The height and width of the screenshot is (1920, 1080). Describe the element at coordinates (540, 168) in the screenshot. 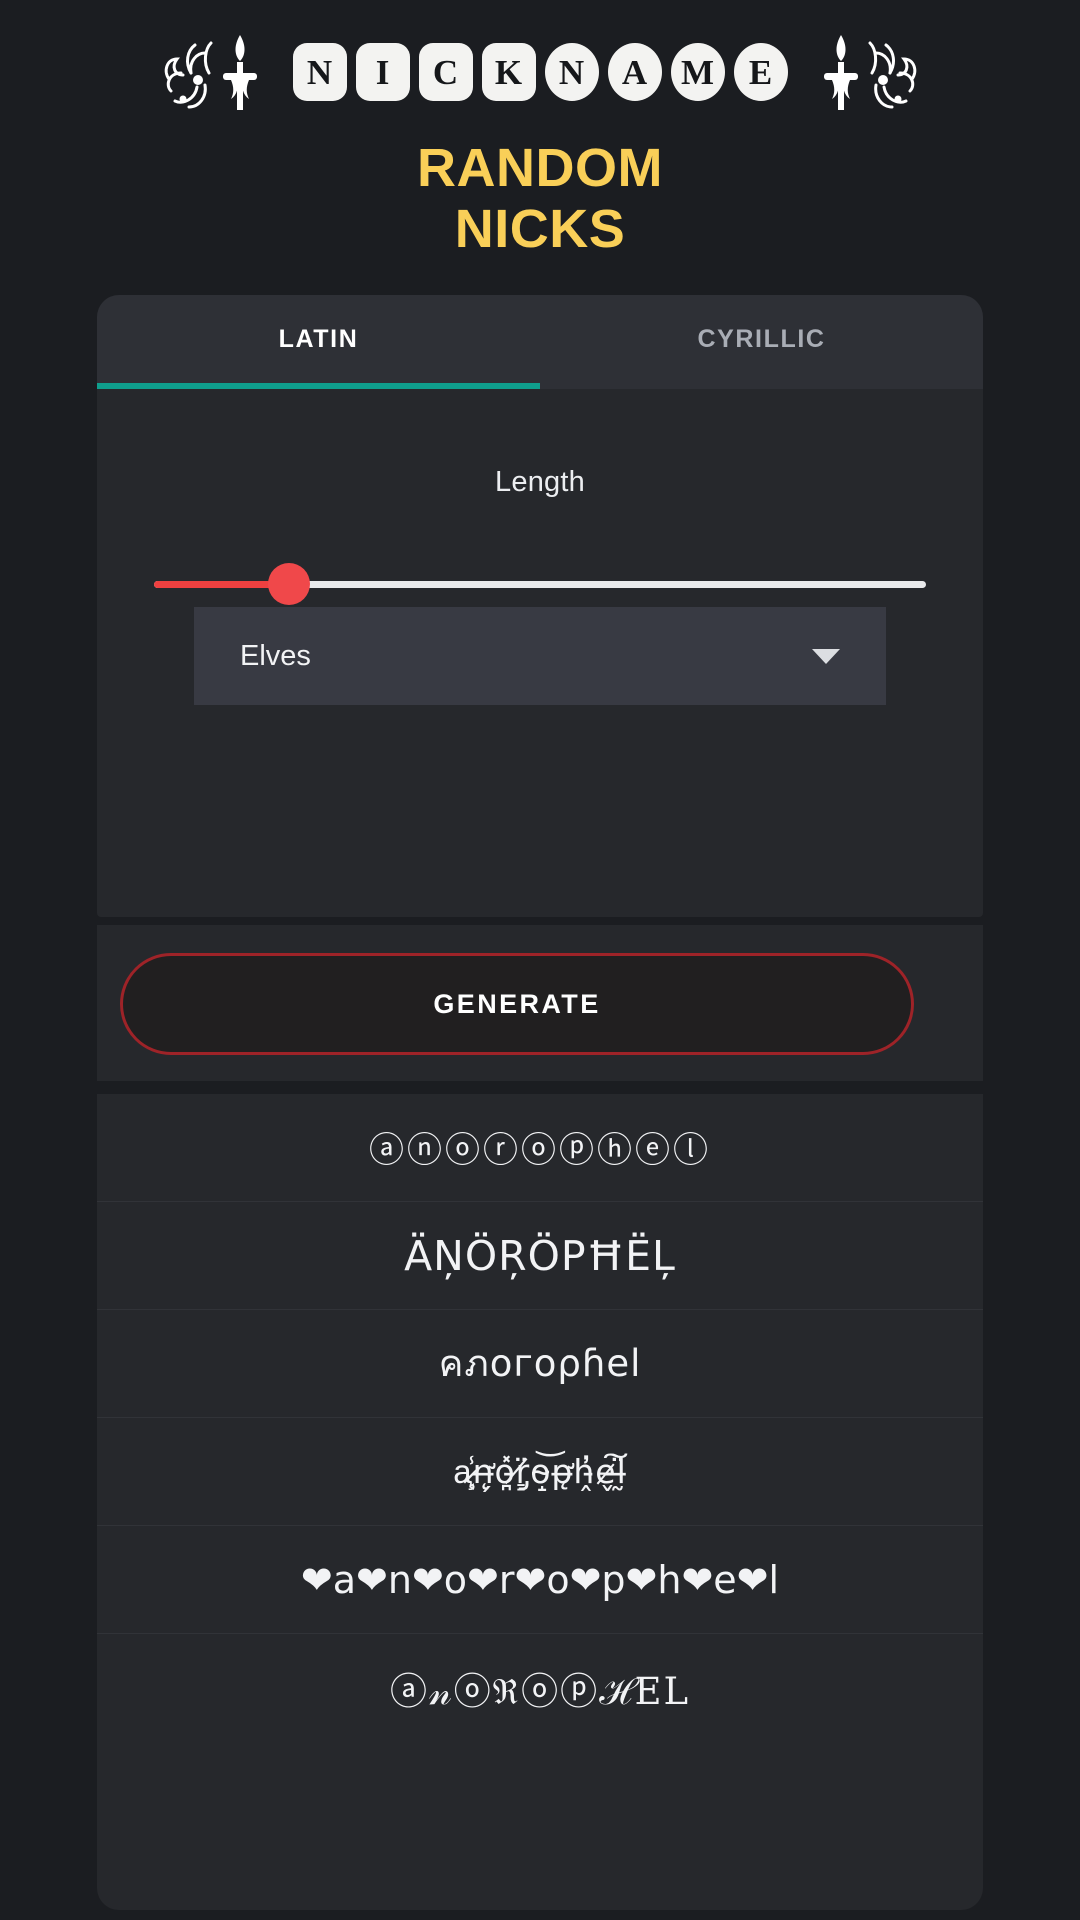

I see `page-title-line-1: RANDOM` at that location.